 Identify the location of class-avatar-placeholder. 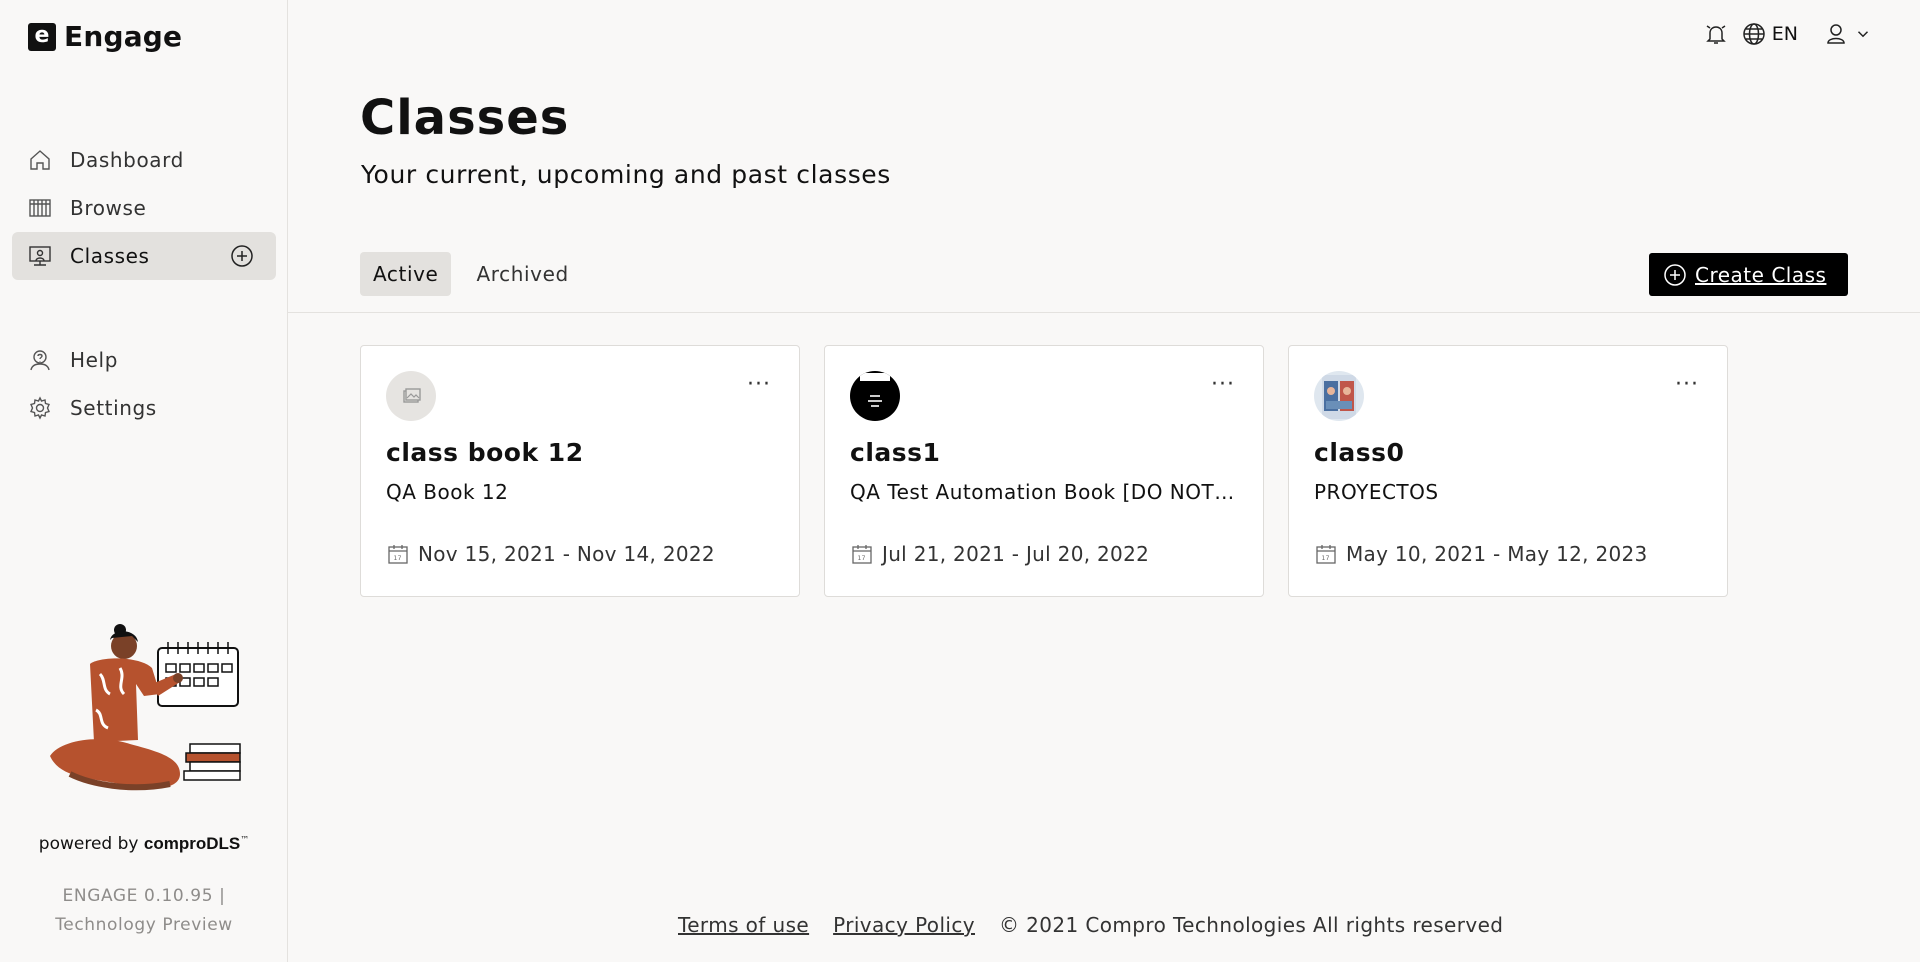
(411, 396).